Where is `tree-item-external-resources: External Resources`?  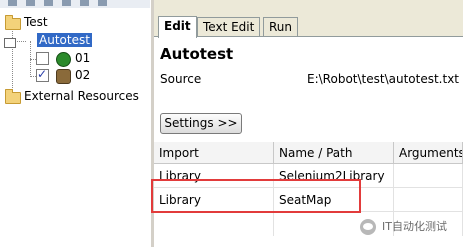 tree-item-external-resources: External Resources is located at coordinates (81, 96).